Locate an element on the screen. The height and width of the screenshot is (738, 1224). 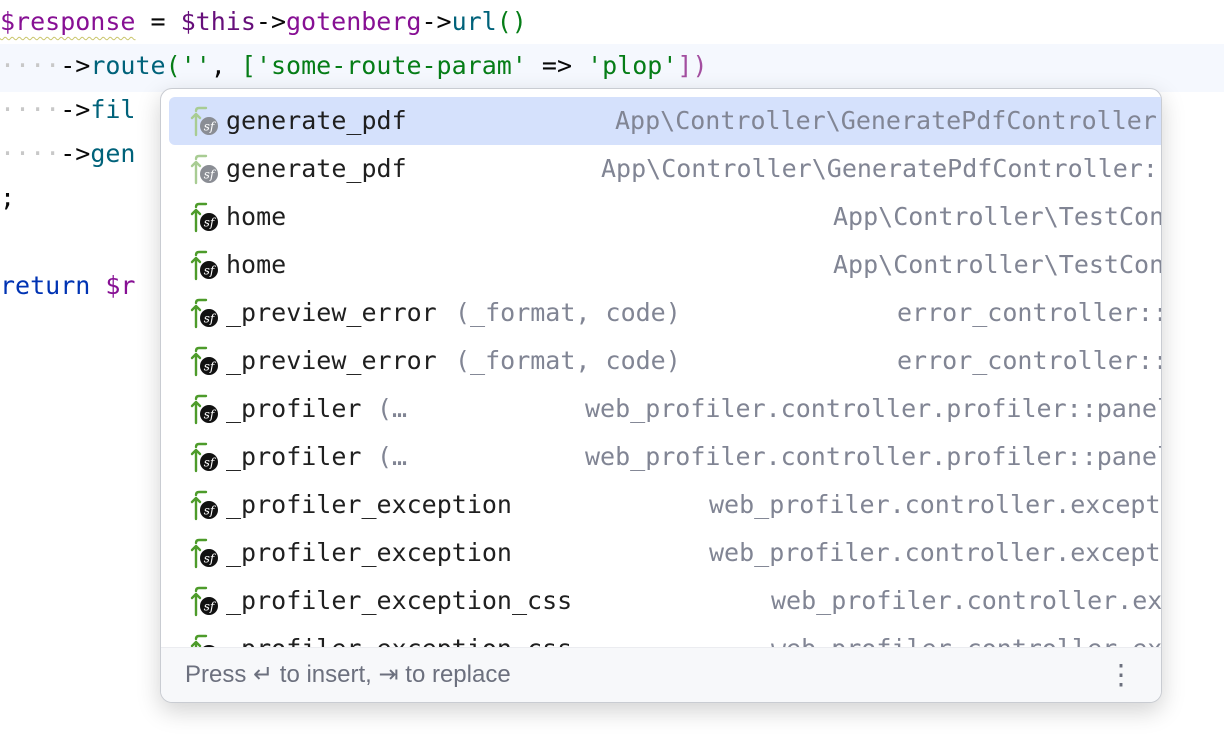
open-paren: ( is located at coordinates (173, 65).